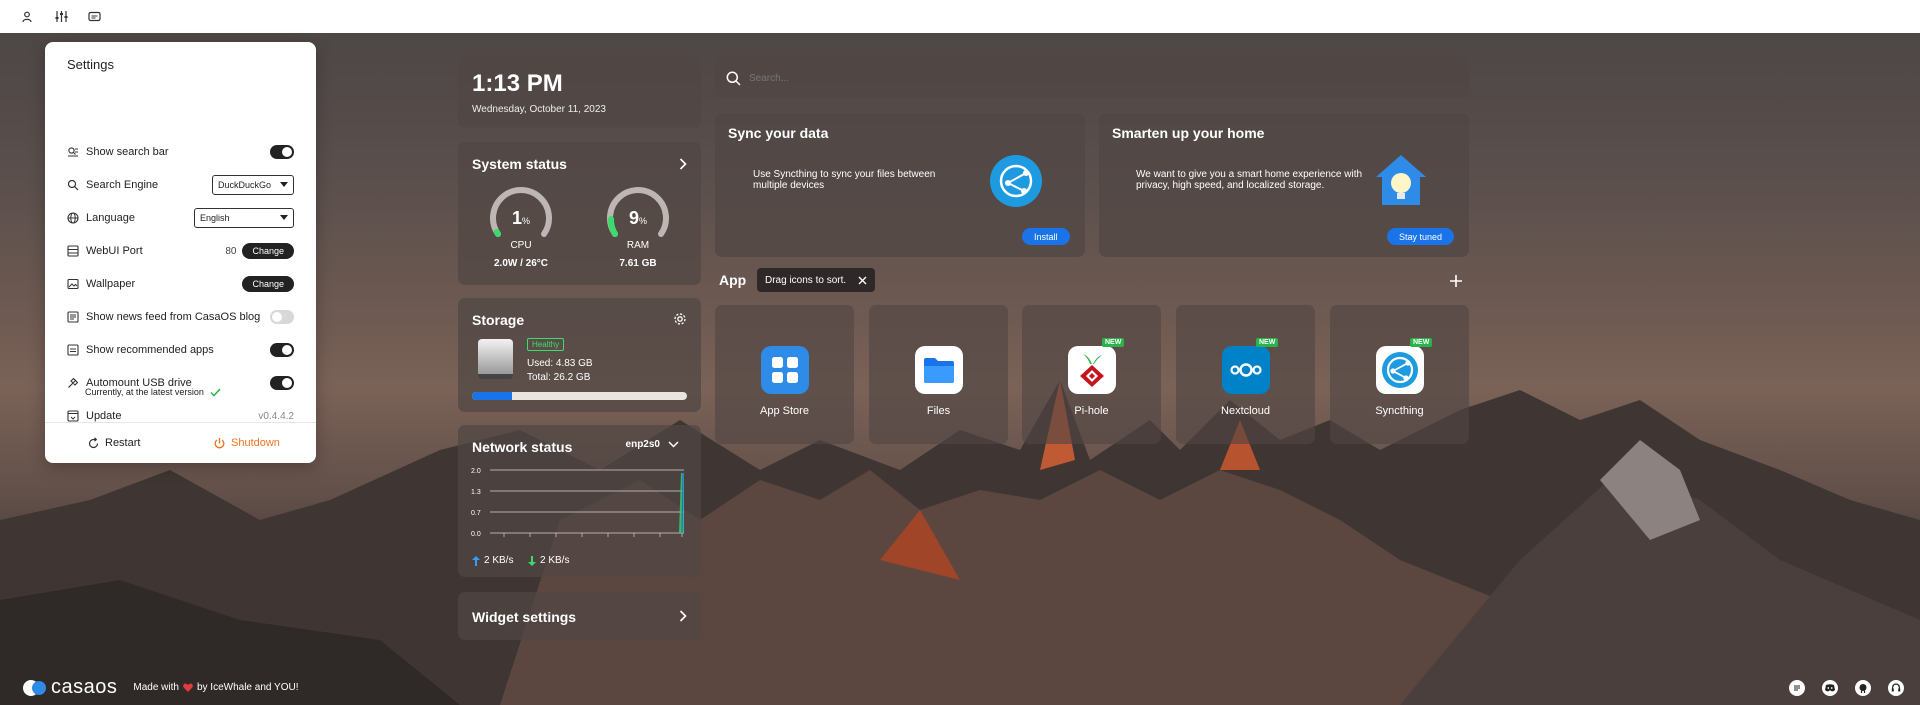 This screenshot has height=705, width=1920. What do you see at coordinates (180, 185) in the screenshot?
I see `search-engine-row: Search Engine DuckDuckGo` at bounding box center [180, 185].